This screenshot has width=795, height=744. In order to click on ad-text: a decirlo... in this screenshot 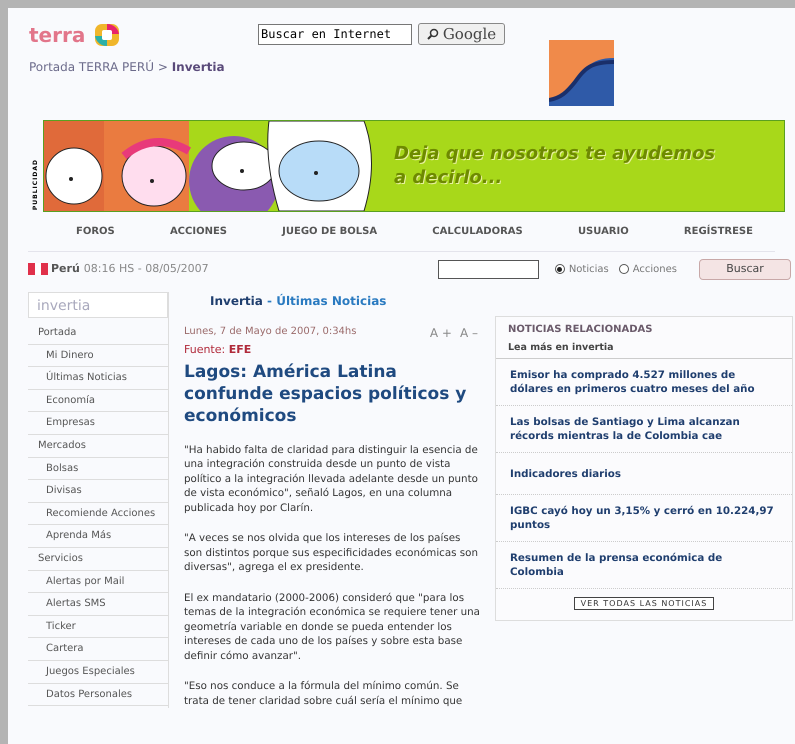, I will do `click(449, 178)`.